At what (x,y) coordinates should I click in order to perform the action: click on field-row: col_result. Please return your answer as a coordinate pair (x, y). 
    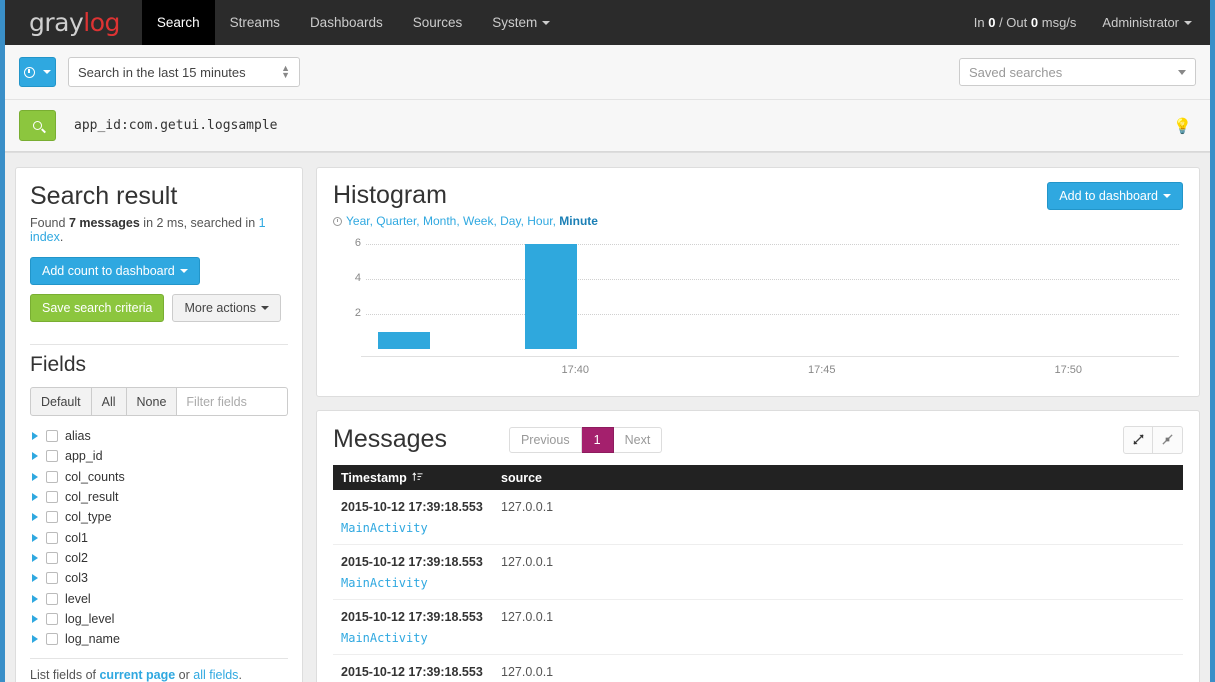
    Looking at the image, I should click on (156, 497).